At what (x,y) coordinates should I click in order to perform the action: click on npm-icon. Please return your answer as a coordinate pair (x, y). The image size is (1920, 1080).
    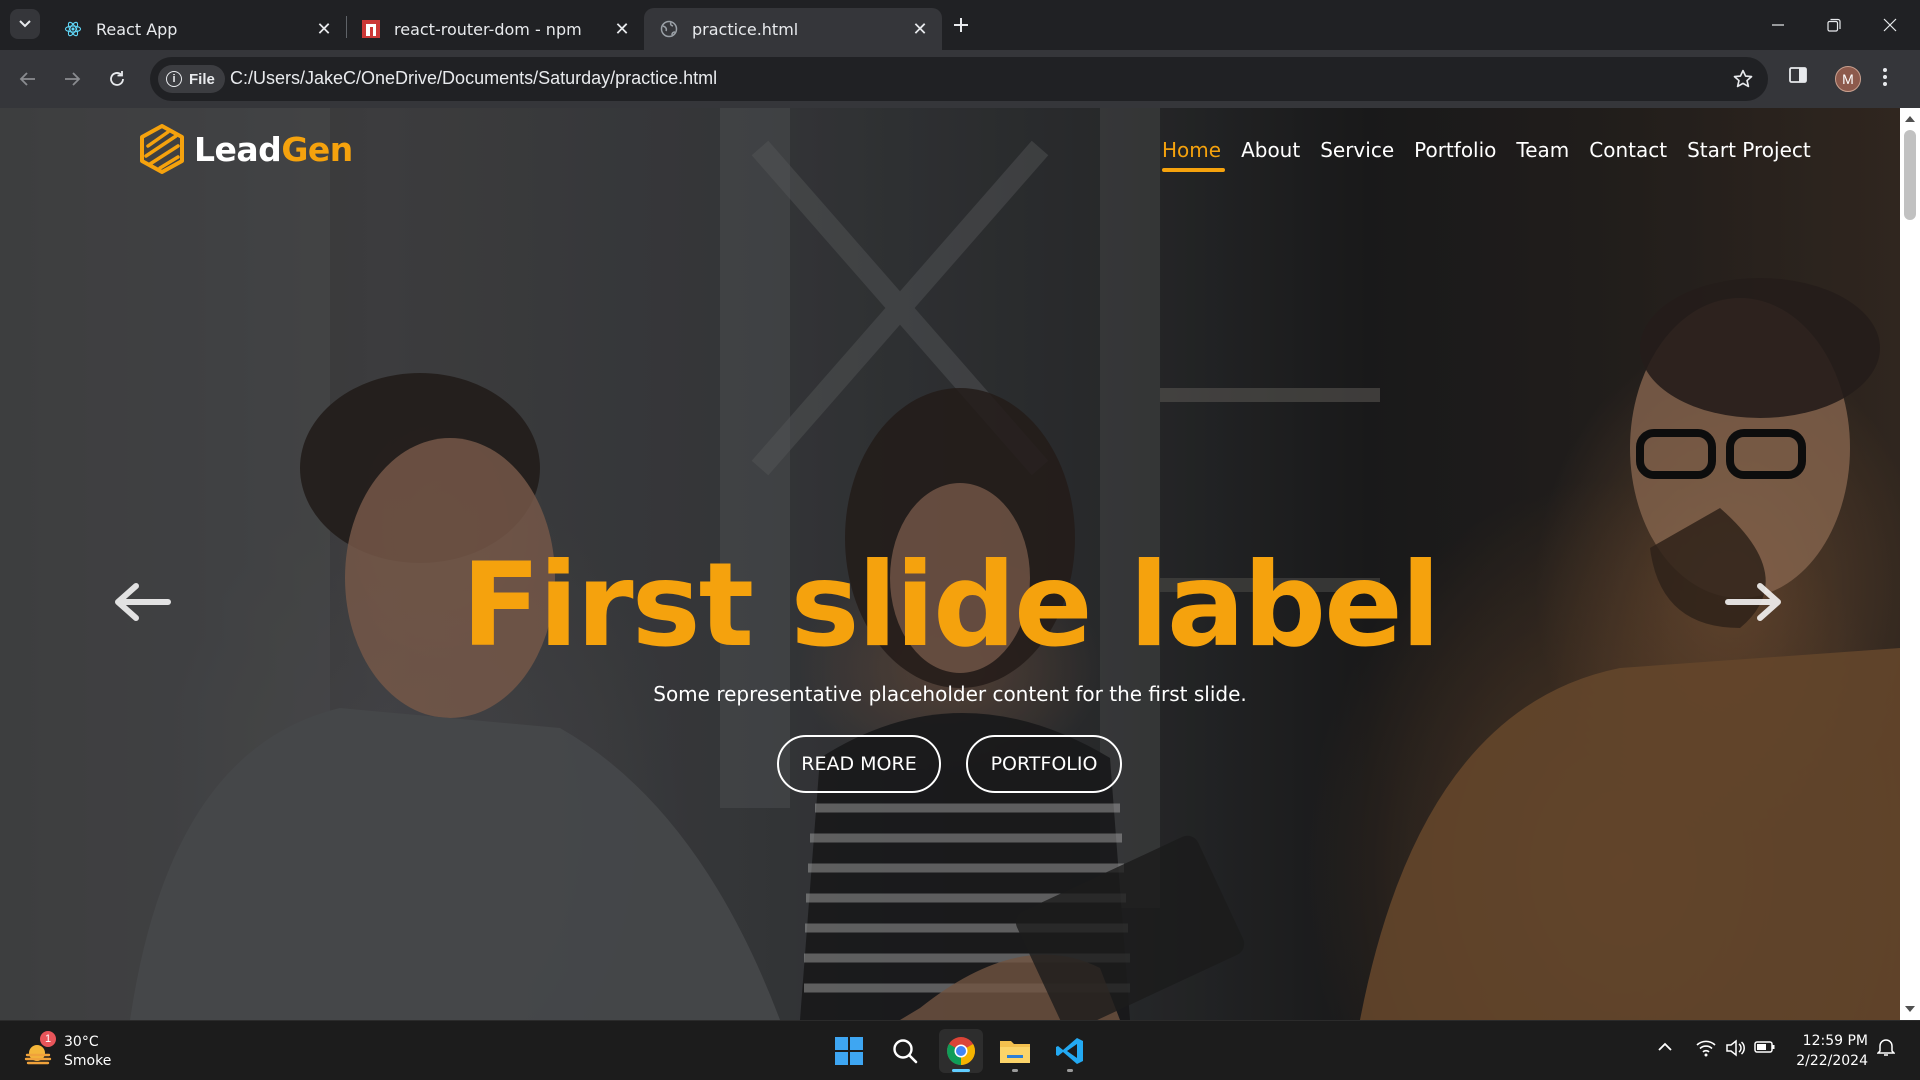
    Looking at the image, I should click on (371, 29).